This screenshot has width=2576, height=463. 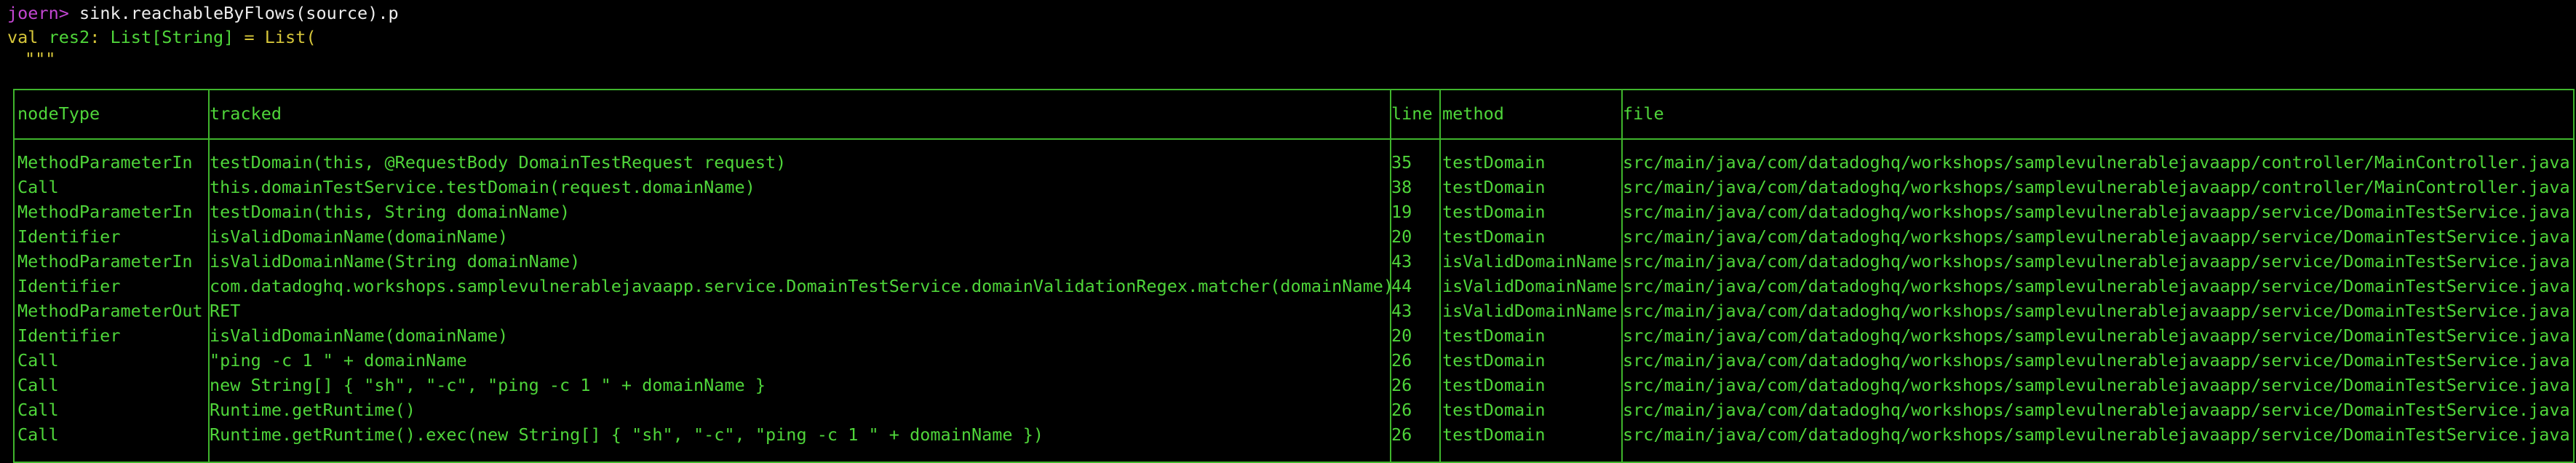 What do you see at coordinates (69, 37) in the screenshot?
I see `result-name: res2` at bounding box center [69, 37].